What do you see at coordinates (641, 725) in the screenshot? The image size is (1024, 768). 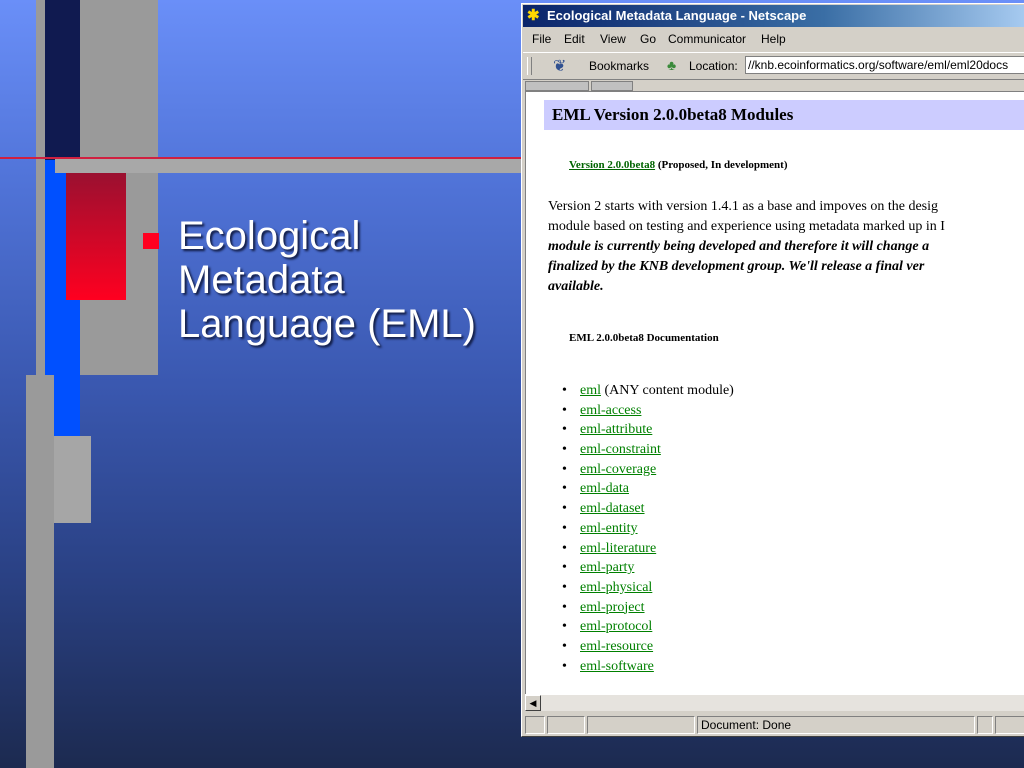 I see `progress-area` at bounding box center [641, 725].